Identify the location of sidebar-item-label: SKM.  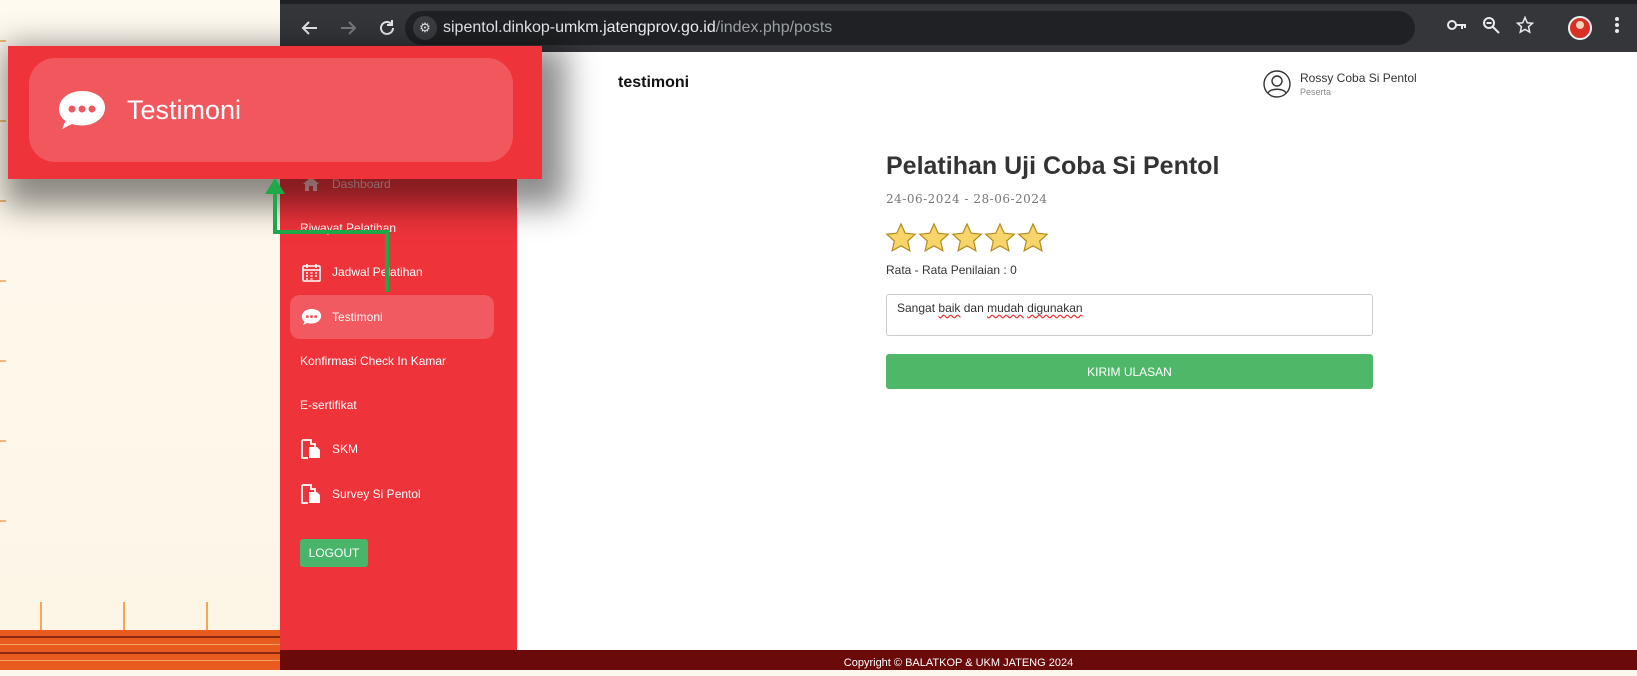
(345, 449).